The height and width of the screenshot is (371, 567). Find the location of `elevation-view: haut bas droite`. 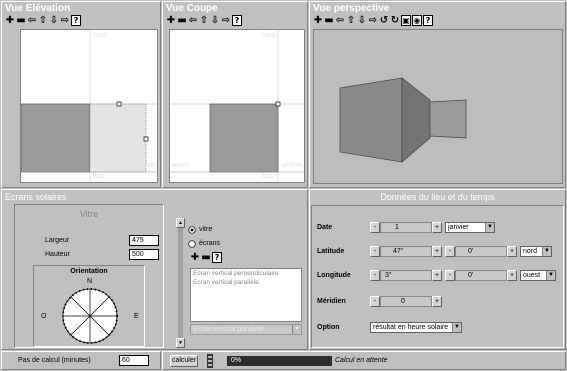

elevation-view: haut bas droite is located at coordinates (89, 106).